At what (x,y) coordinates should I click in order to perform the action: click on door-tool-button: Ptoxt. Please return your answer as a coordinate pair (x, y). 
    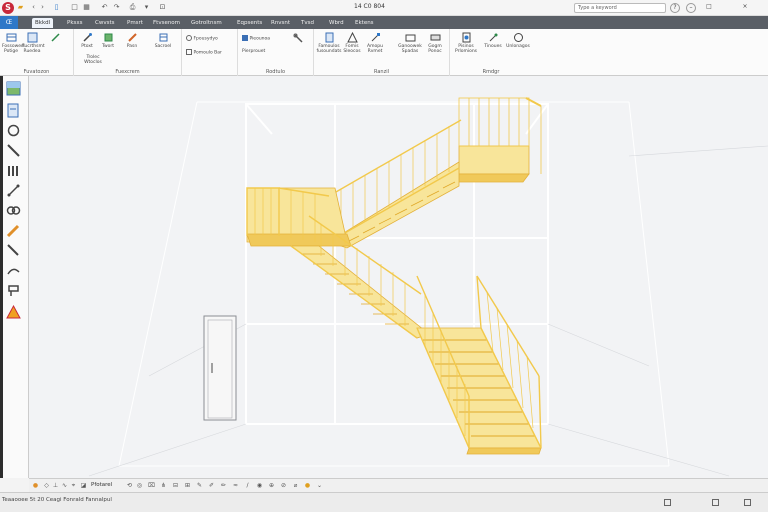
    Looking at the image, I should click on (87, 40).